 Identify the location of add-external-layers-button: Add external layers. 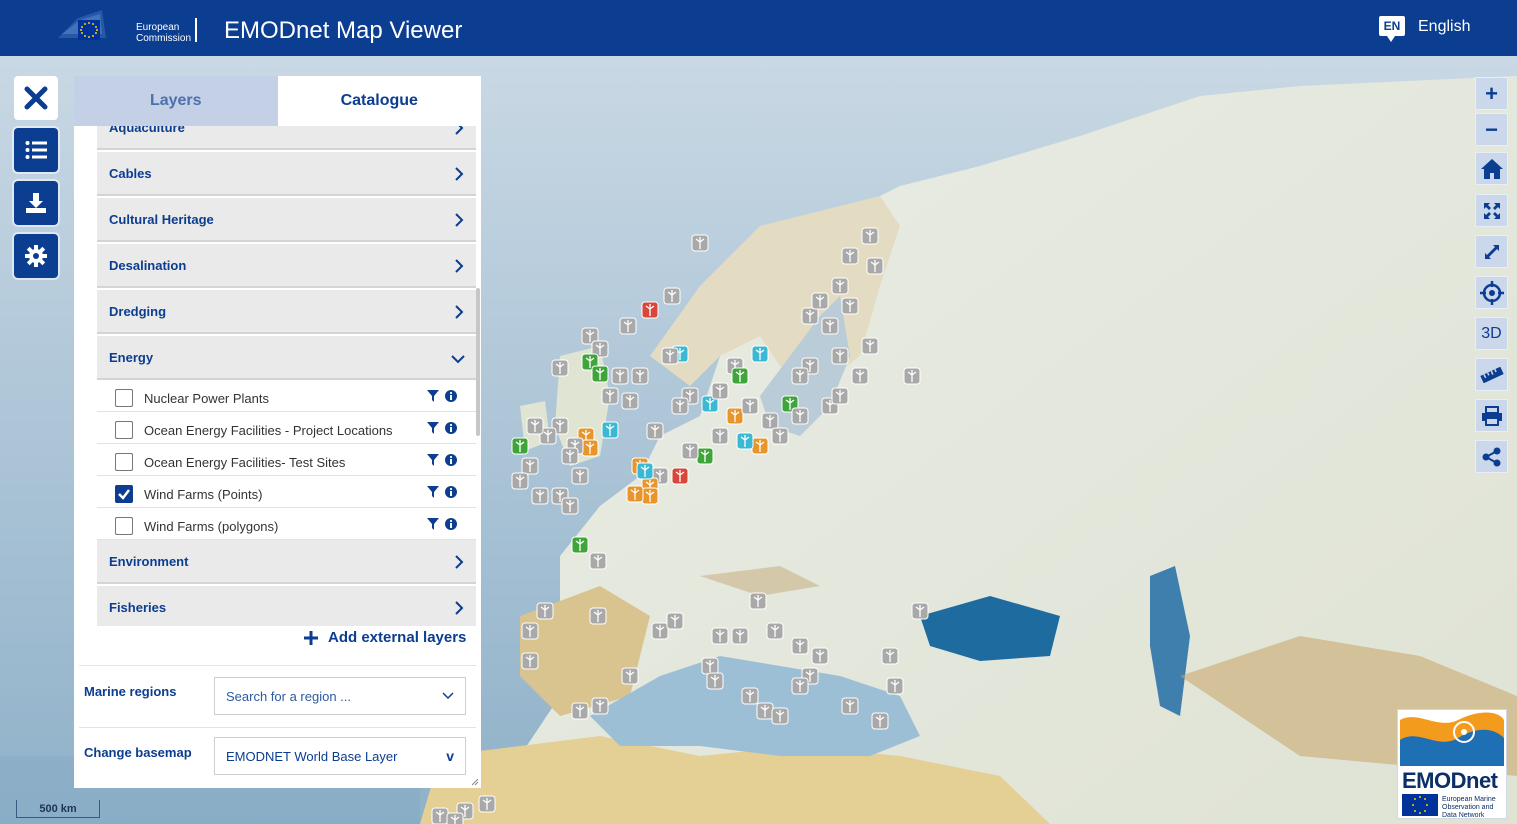
(385, 637).